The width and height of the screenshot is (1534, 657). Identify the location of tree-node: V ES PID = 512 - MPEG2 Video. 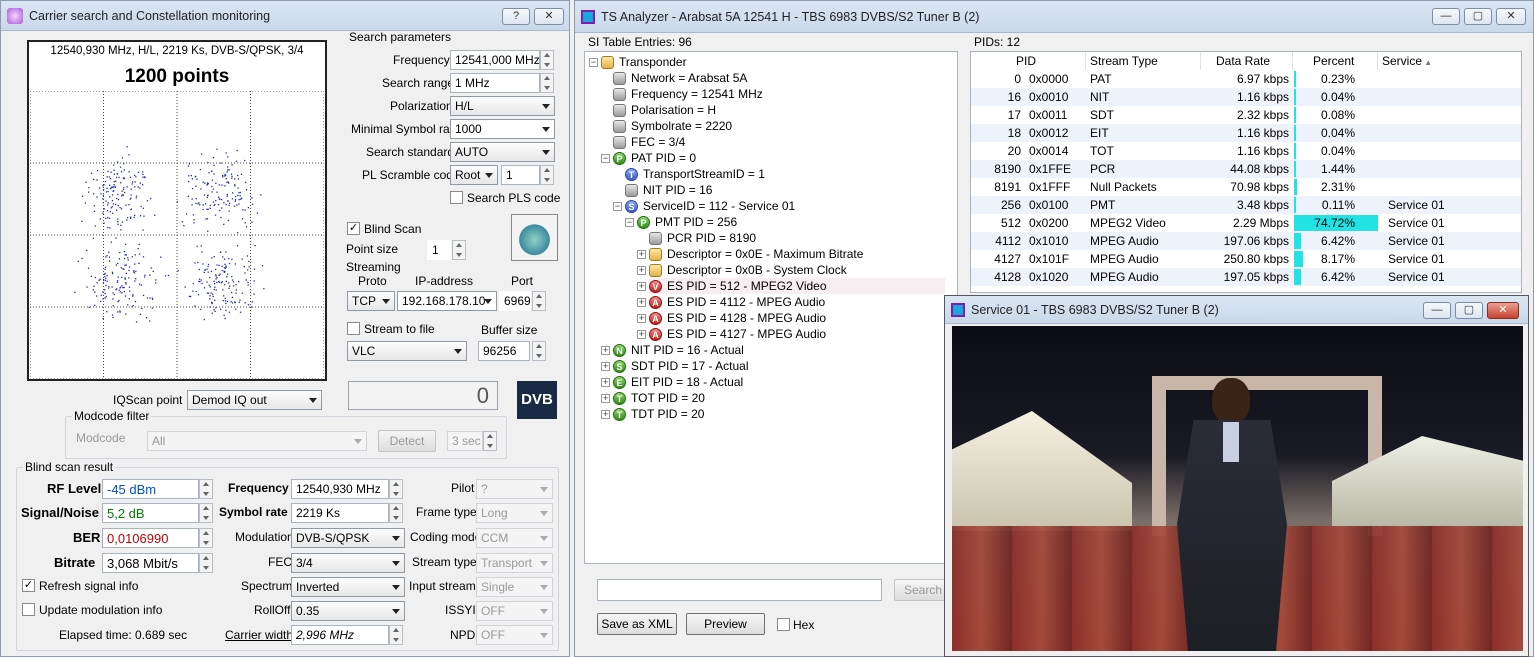
(797, 286).